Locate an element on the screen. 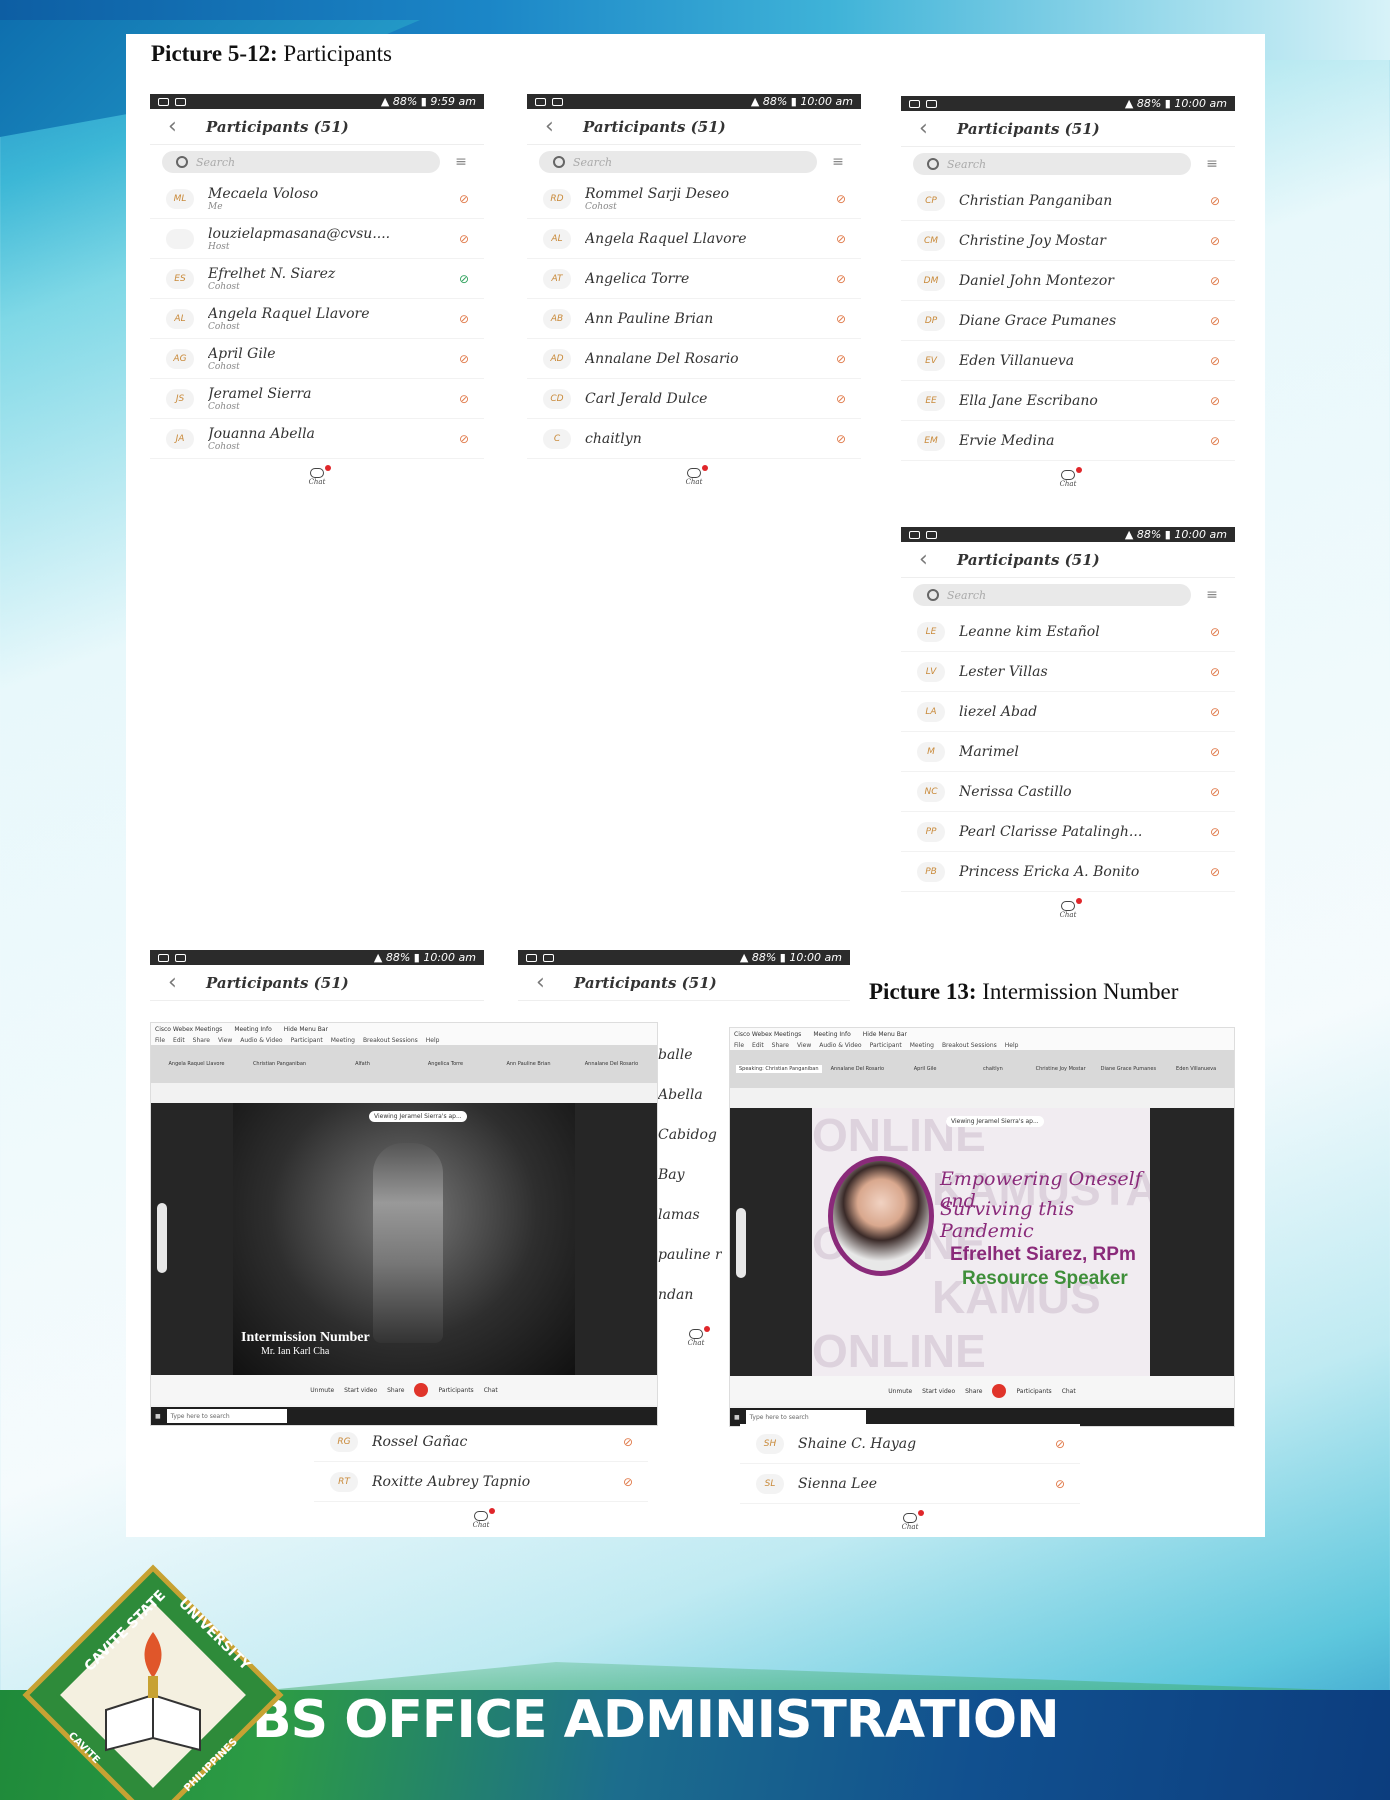  participant-row: Cchaitlyn ⊘ is located at coordinates (694, 439).